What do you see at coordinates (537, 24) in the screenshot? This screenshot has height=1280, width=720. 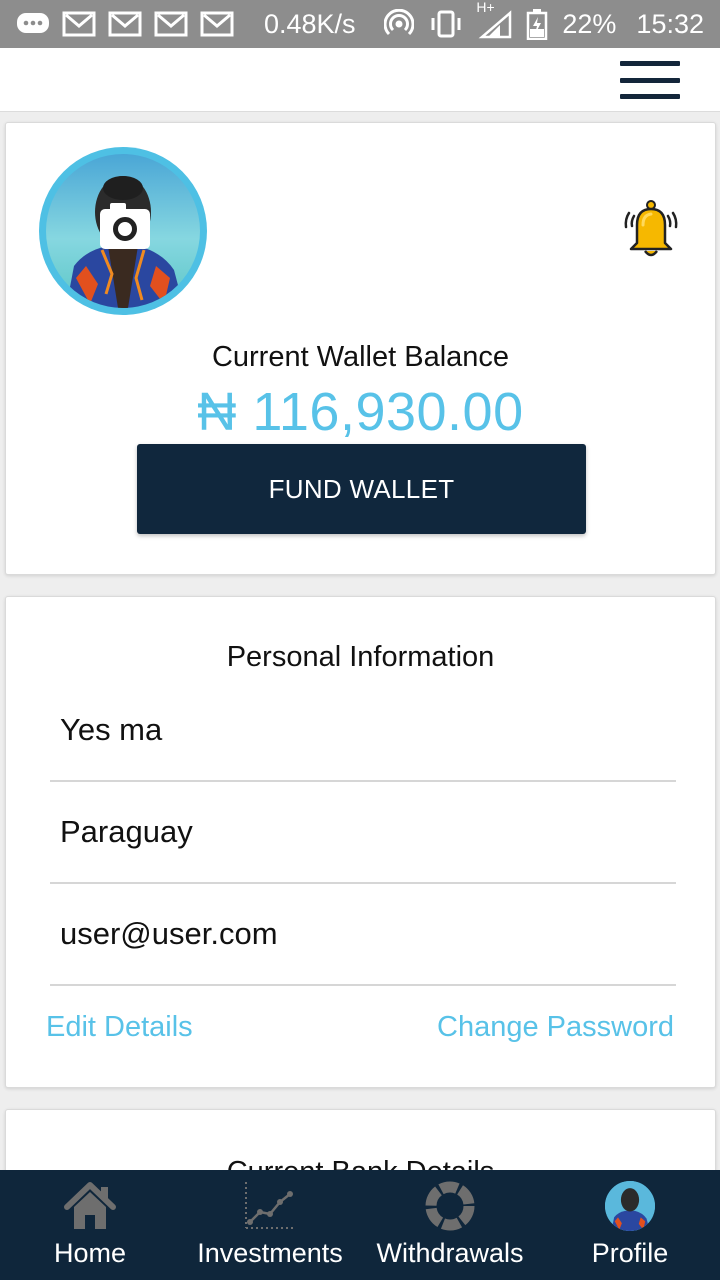 I see `battery-icon` at bounding box center [537, 24].